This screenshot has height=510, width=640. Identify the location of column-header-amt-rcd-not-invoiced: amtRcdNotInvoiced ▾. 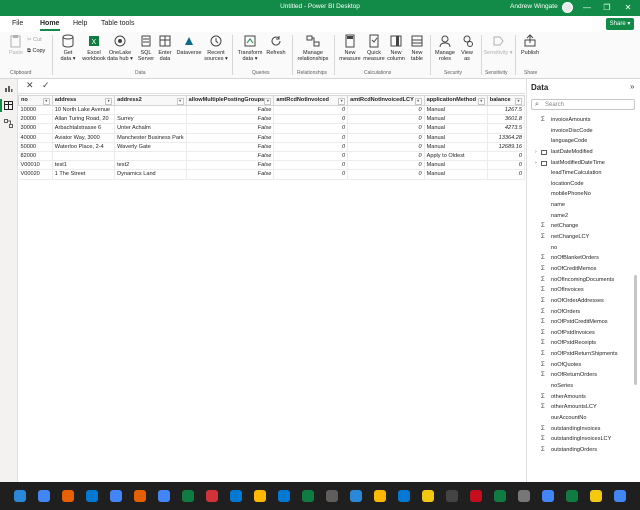
(311, 100).